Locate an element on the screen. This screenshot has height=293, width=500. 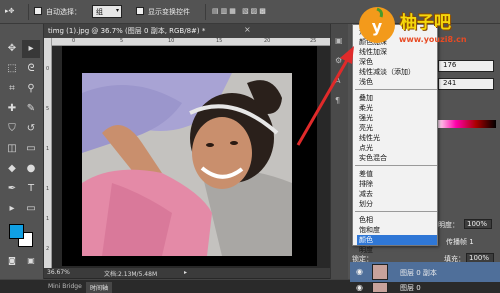
blend-mode-item: 浅色 is located at coordinates (397, 82).